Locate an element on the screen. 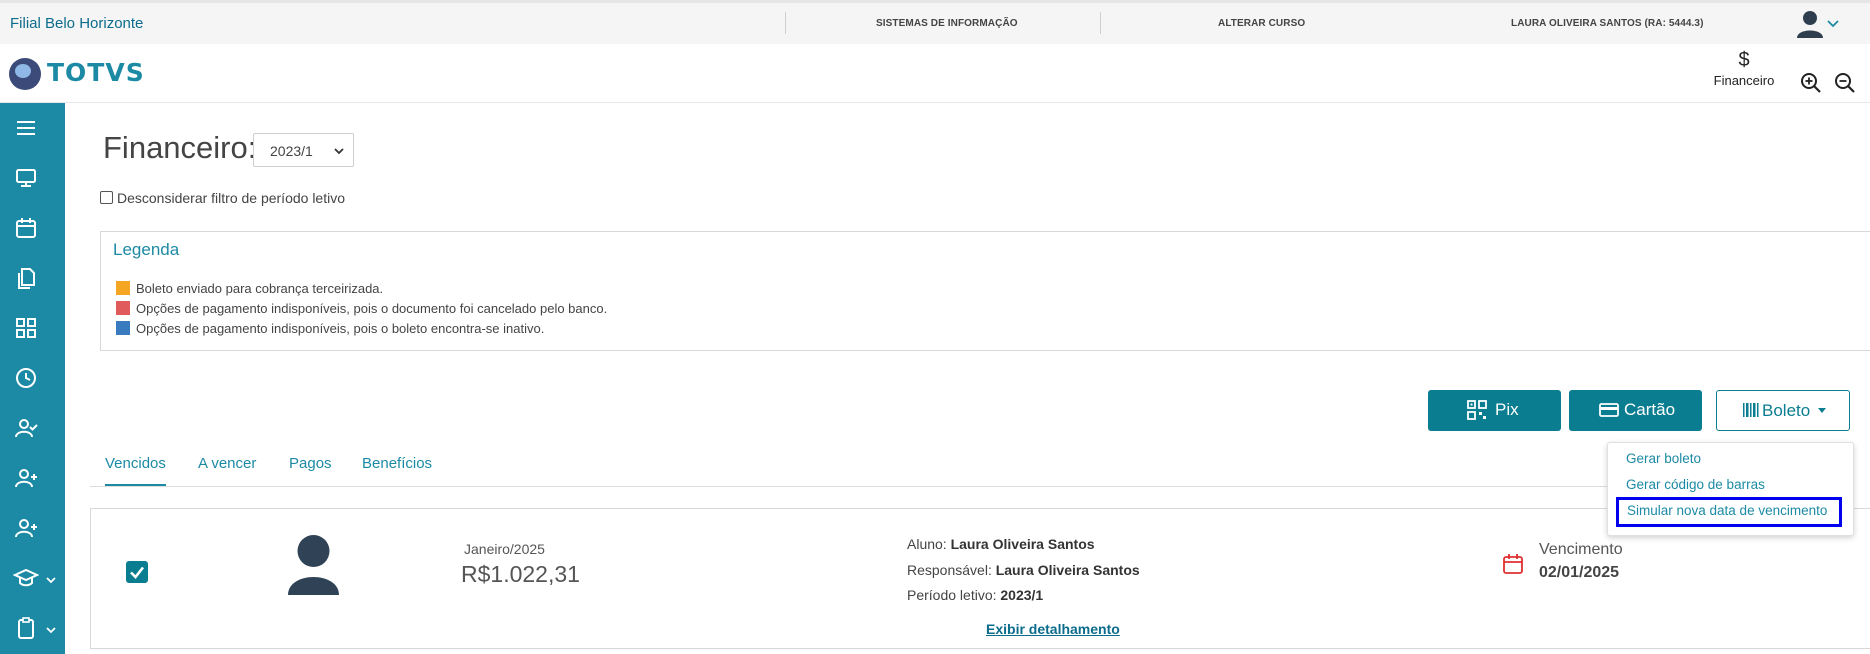  tab-a-vencer: A vencer is located at coordinates (227, 463).